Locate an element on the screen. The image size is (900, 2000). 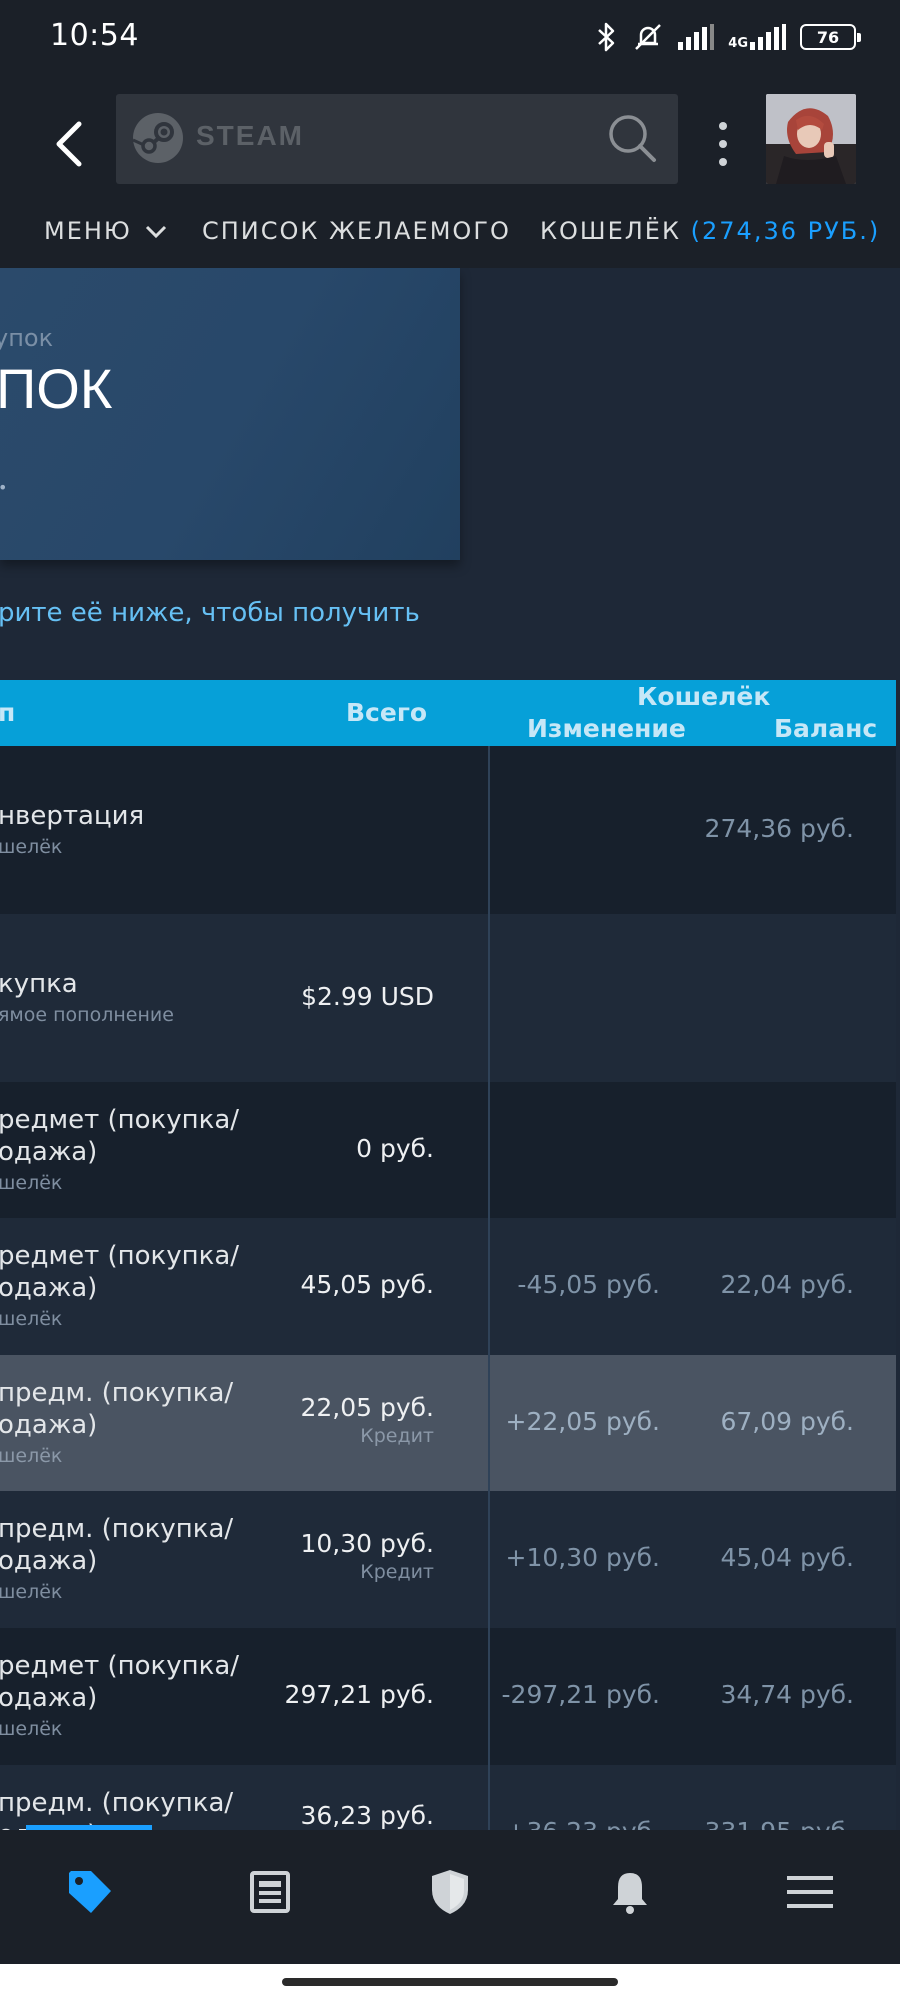
row-type: нвертация is located at coordinates (72, 816).